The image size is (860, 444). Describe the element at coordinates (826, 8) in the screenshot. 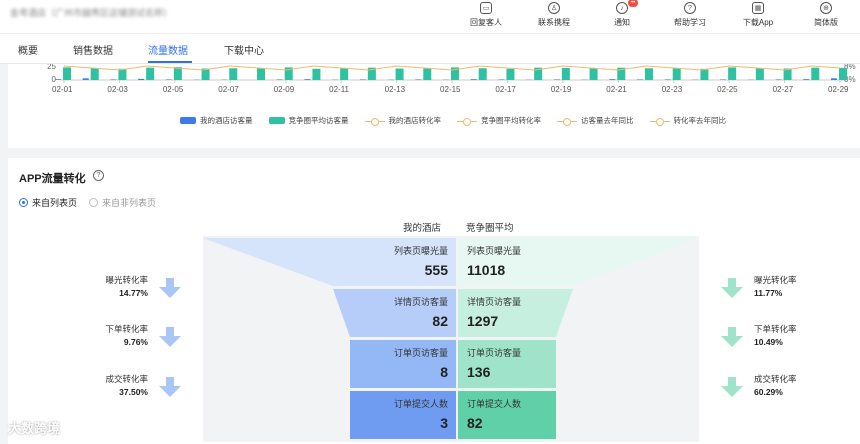

I see `globe-icon: ⊕` at that location.